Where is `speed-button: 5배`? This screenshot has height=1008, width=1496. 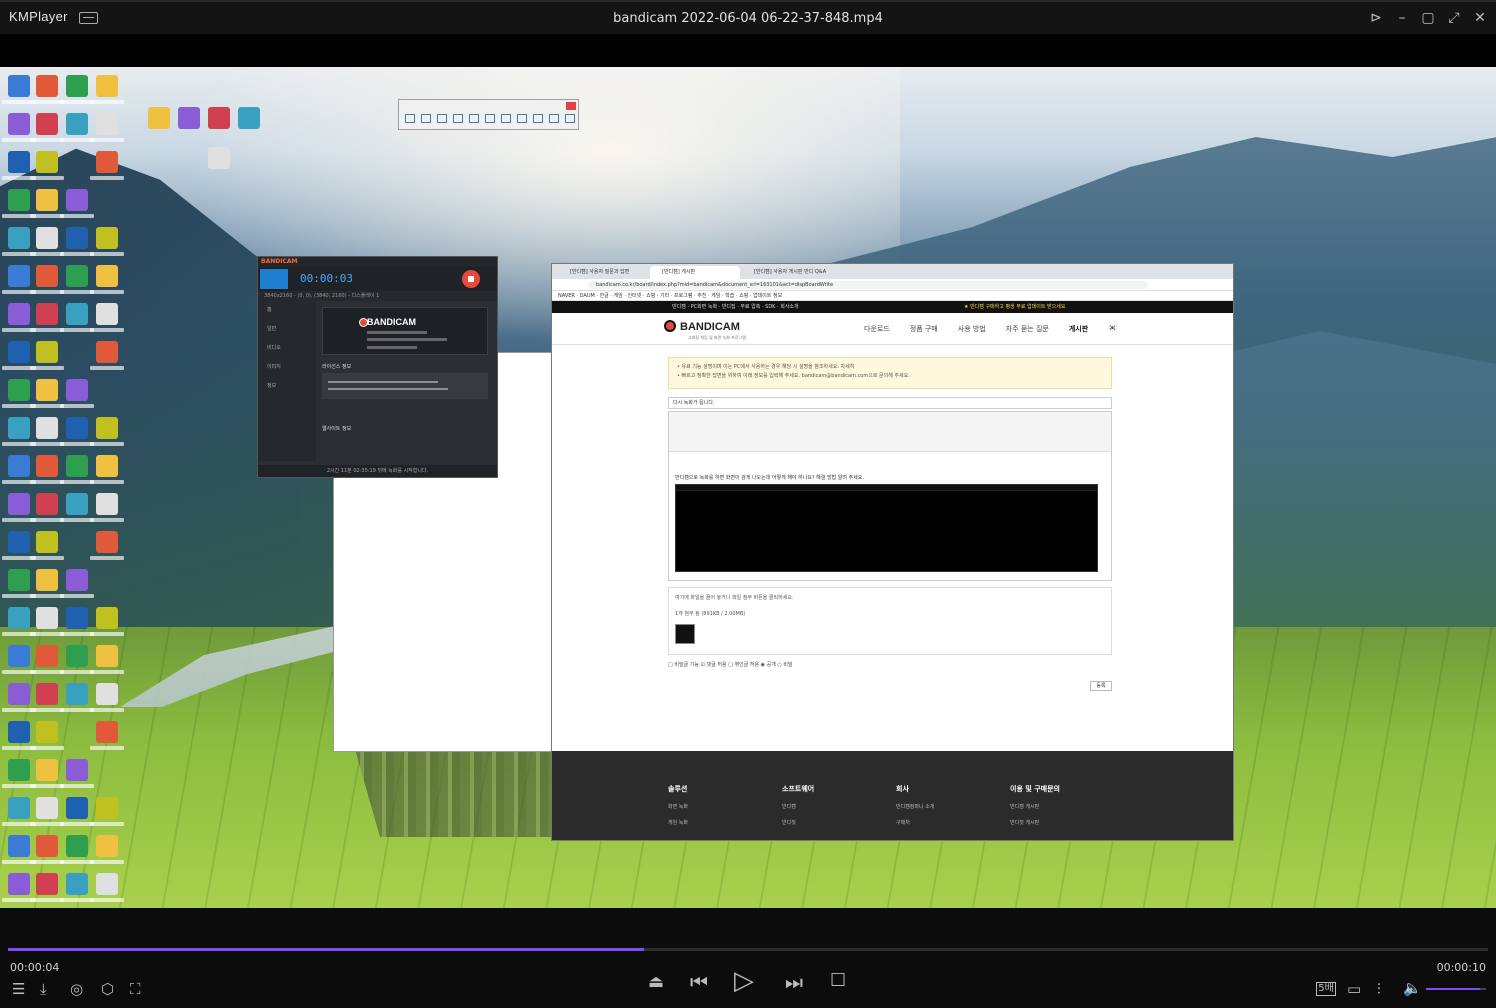 speed-button: 5배 is located at coordinates (1326, 989).